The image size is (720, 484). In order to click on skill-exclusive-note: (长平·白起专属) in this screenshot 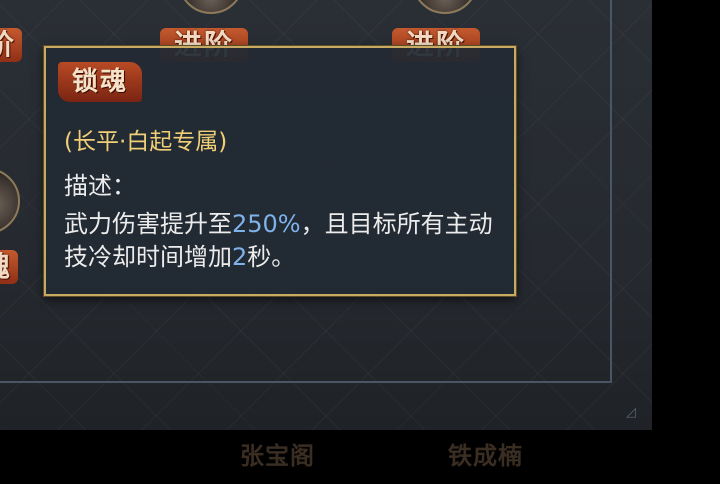, I will do `click(146, 142)`.